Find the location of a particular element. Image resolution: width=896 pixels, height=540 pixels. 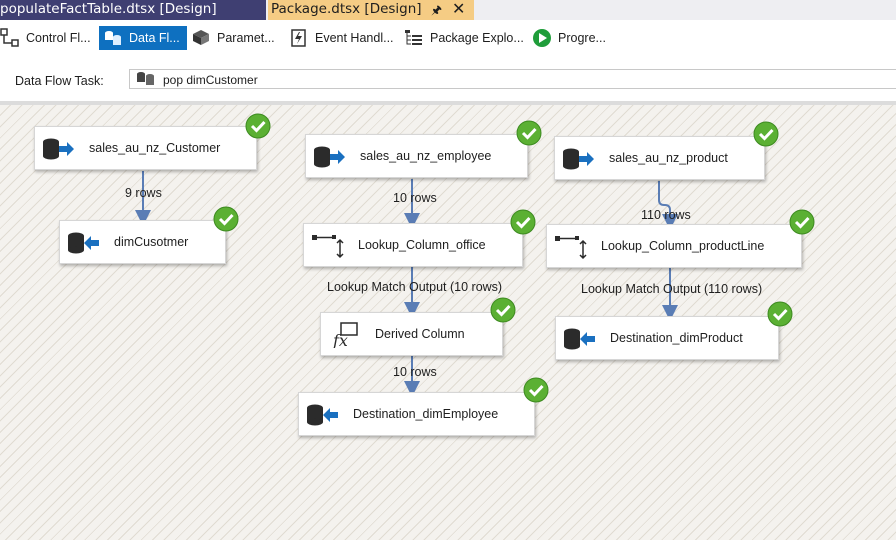

source-component-product: sales_au_nz_product is located at coordinates (659, 158).